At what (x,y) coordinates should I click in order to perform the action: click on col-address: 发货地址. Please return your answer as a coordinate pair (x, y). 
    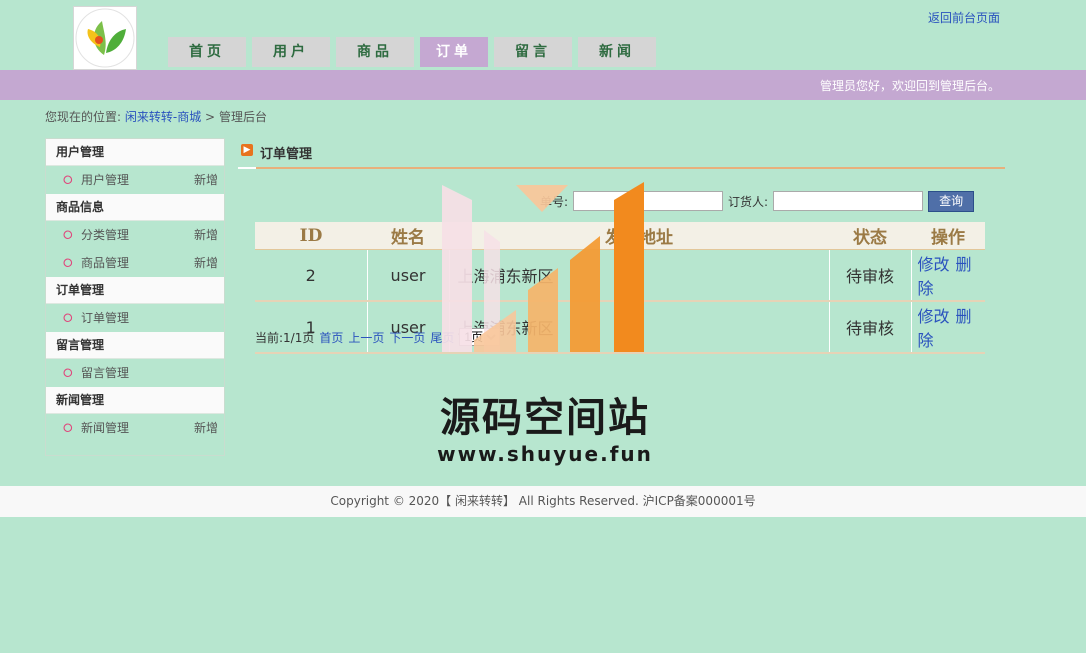
    Looking at the image, I should click on (639, 236).